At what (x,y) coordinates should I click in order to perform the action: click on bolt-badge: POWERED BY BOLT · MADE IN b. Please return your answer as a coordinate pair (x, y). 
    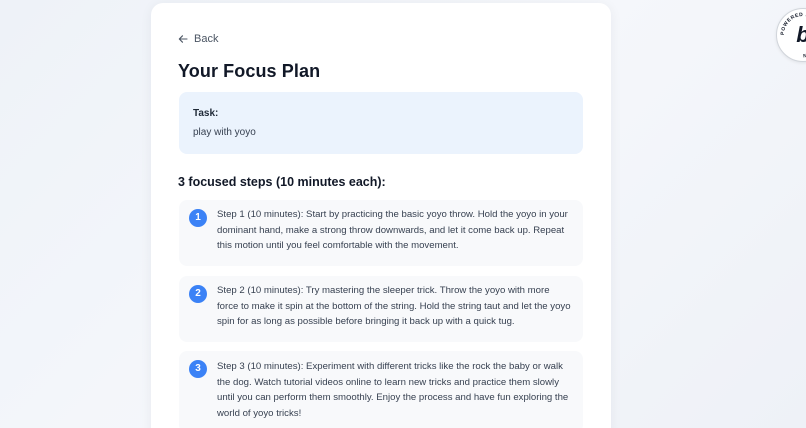
    Looking at the image, I should click on (791, 35).